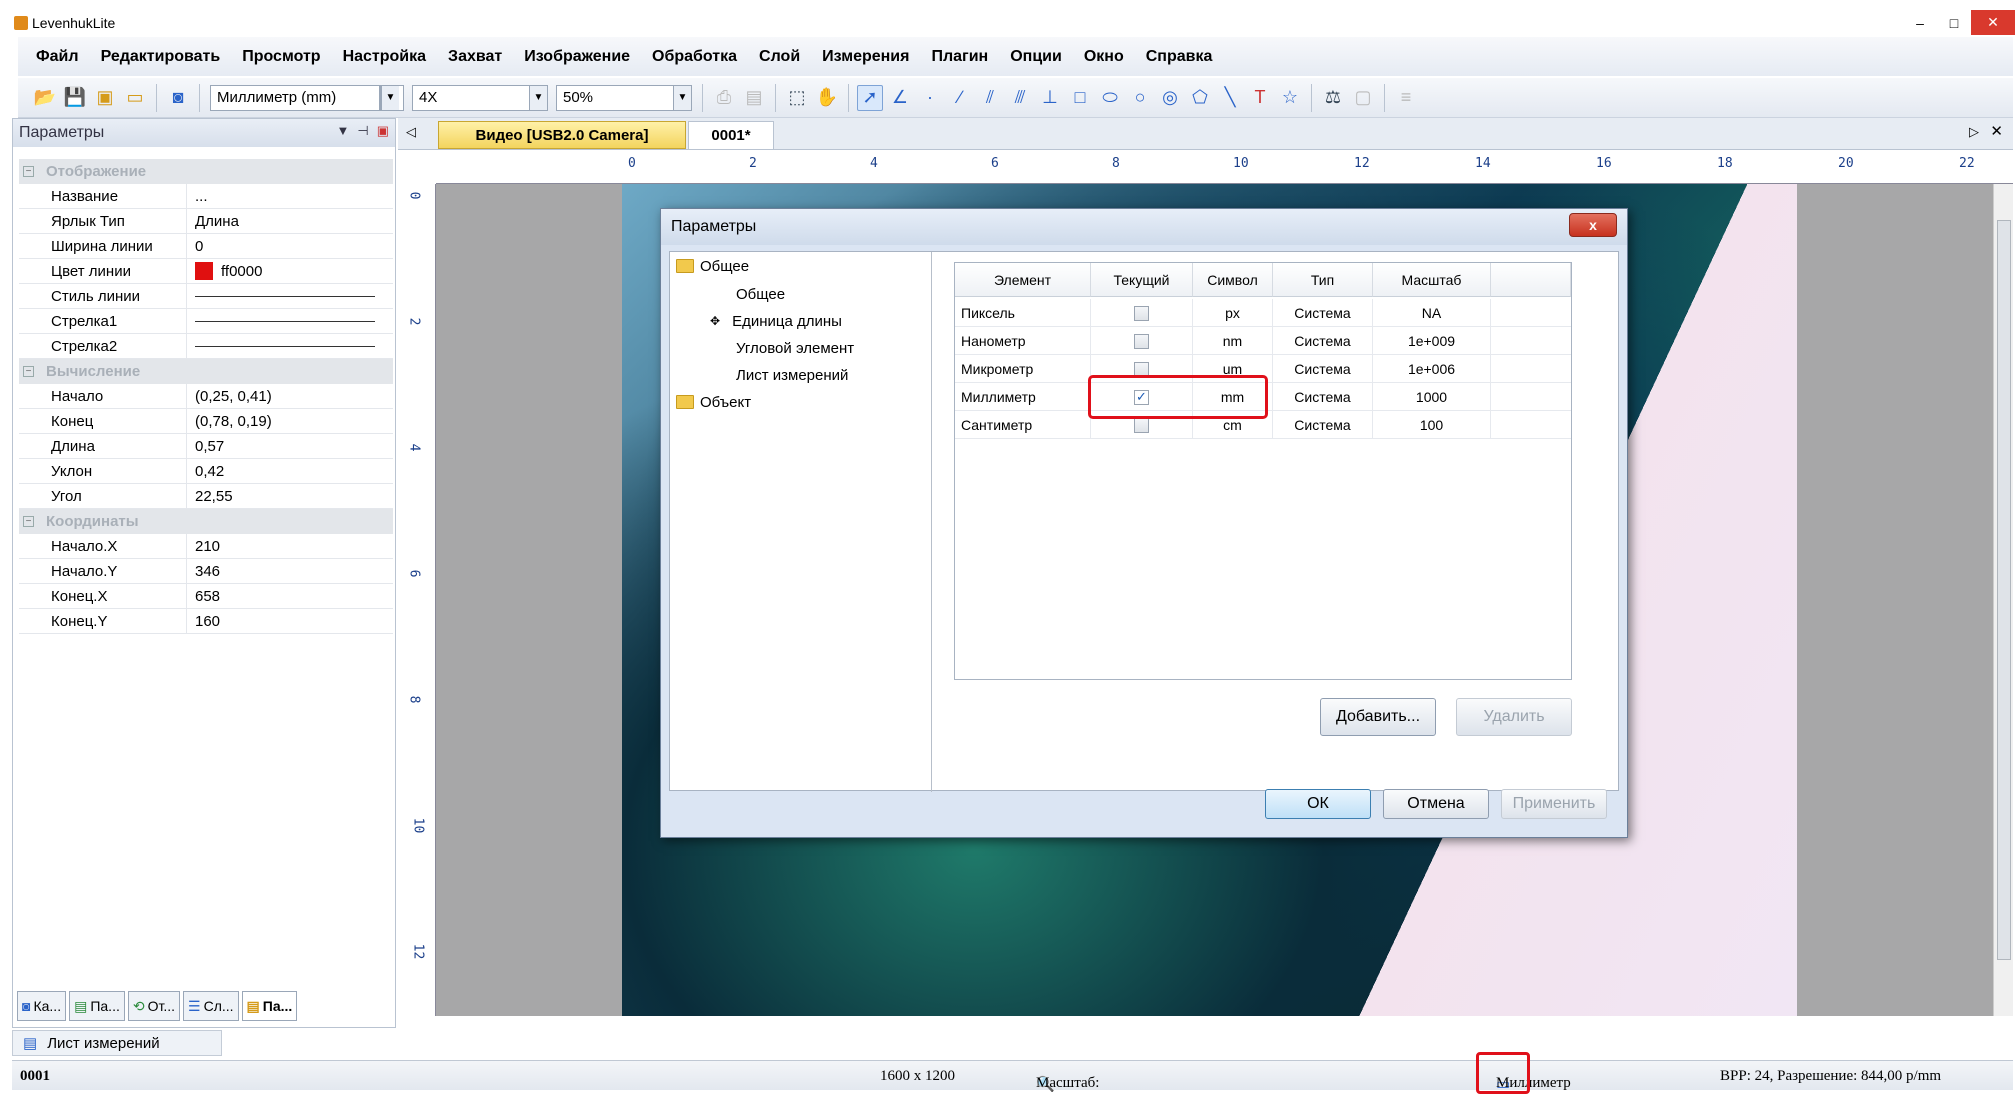  I want to click on open-icon: 📂, so click(45, 98).